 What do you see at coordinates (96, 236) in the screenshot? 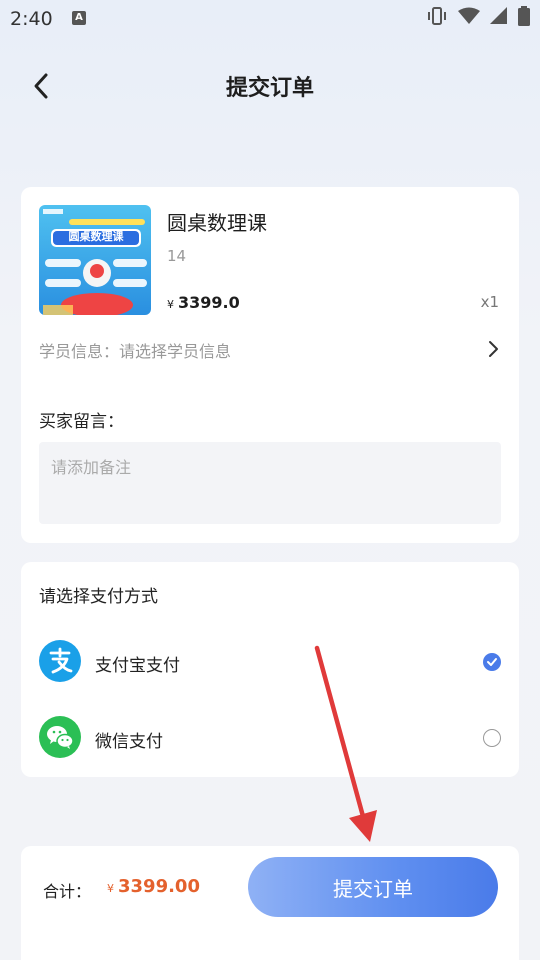
I see `thumbnail-caption: 圆桌数理课` at bounding box center [96, 236].